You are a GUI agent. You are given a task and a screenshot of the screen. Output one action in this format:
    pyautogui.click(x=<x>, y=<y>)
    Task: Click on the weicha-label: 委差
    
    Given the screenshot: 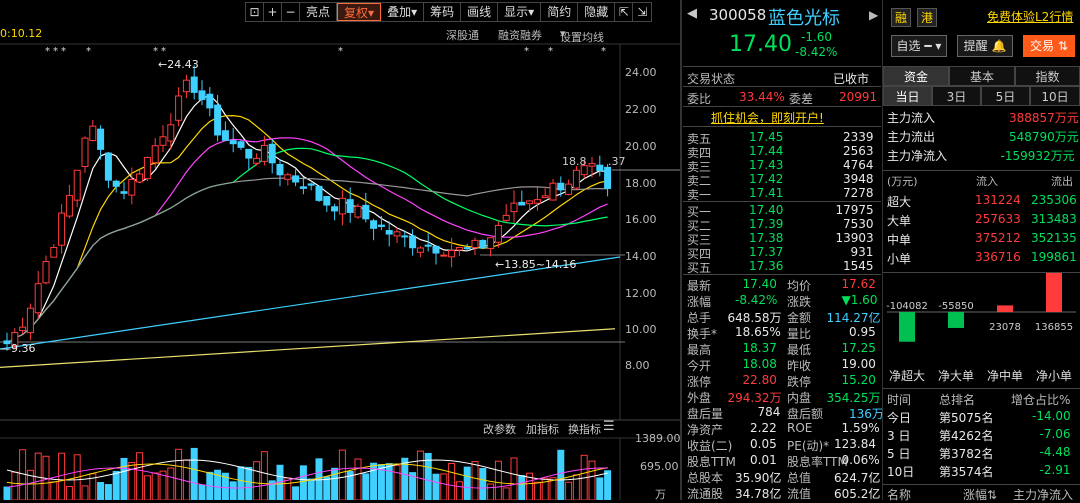 What is the action you would take?
    pyautogui.click(x=801, y=99)
    